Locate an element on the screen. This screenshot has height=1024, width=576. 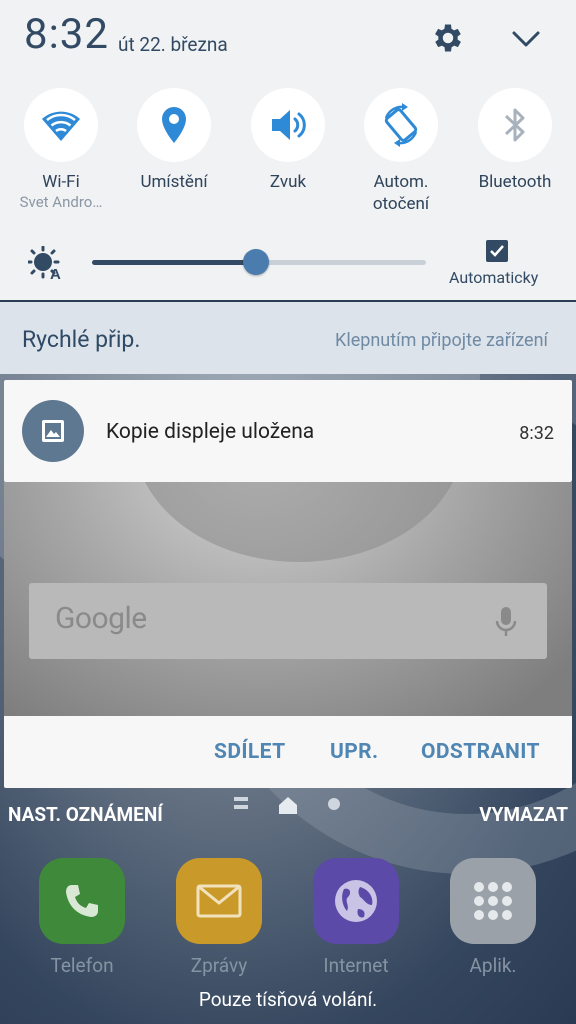
bluetooth-tile-button is located at coordinates (515, 125).